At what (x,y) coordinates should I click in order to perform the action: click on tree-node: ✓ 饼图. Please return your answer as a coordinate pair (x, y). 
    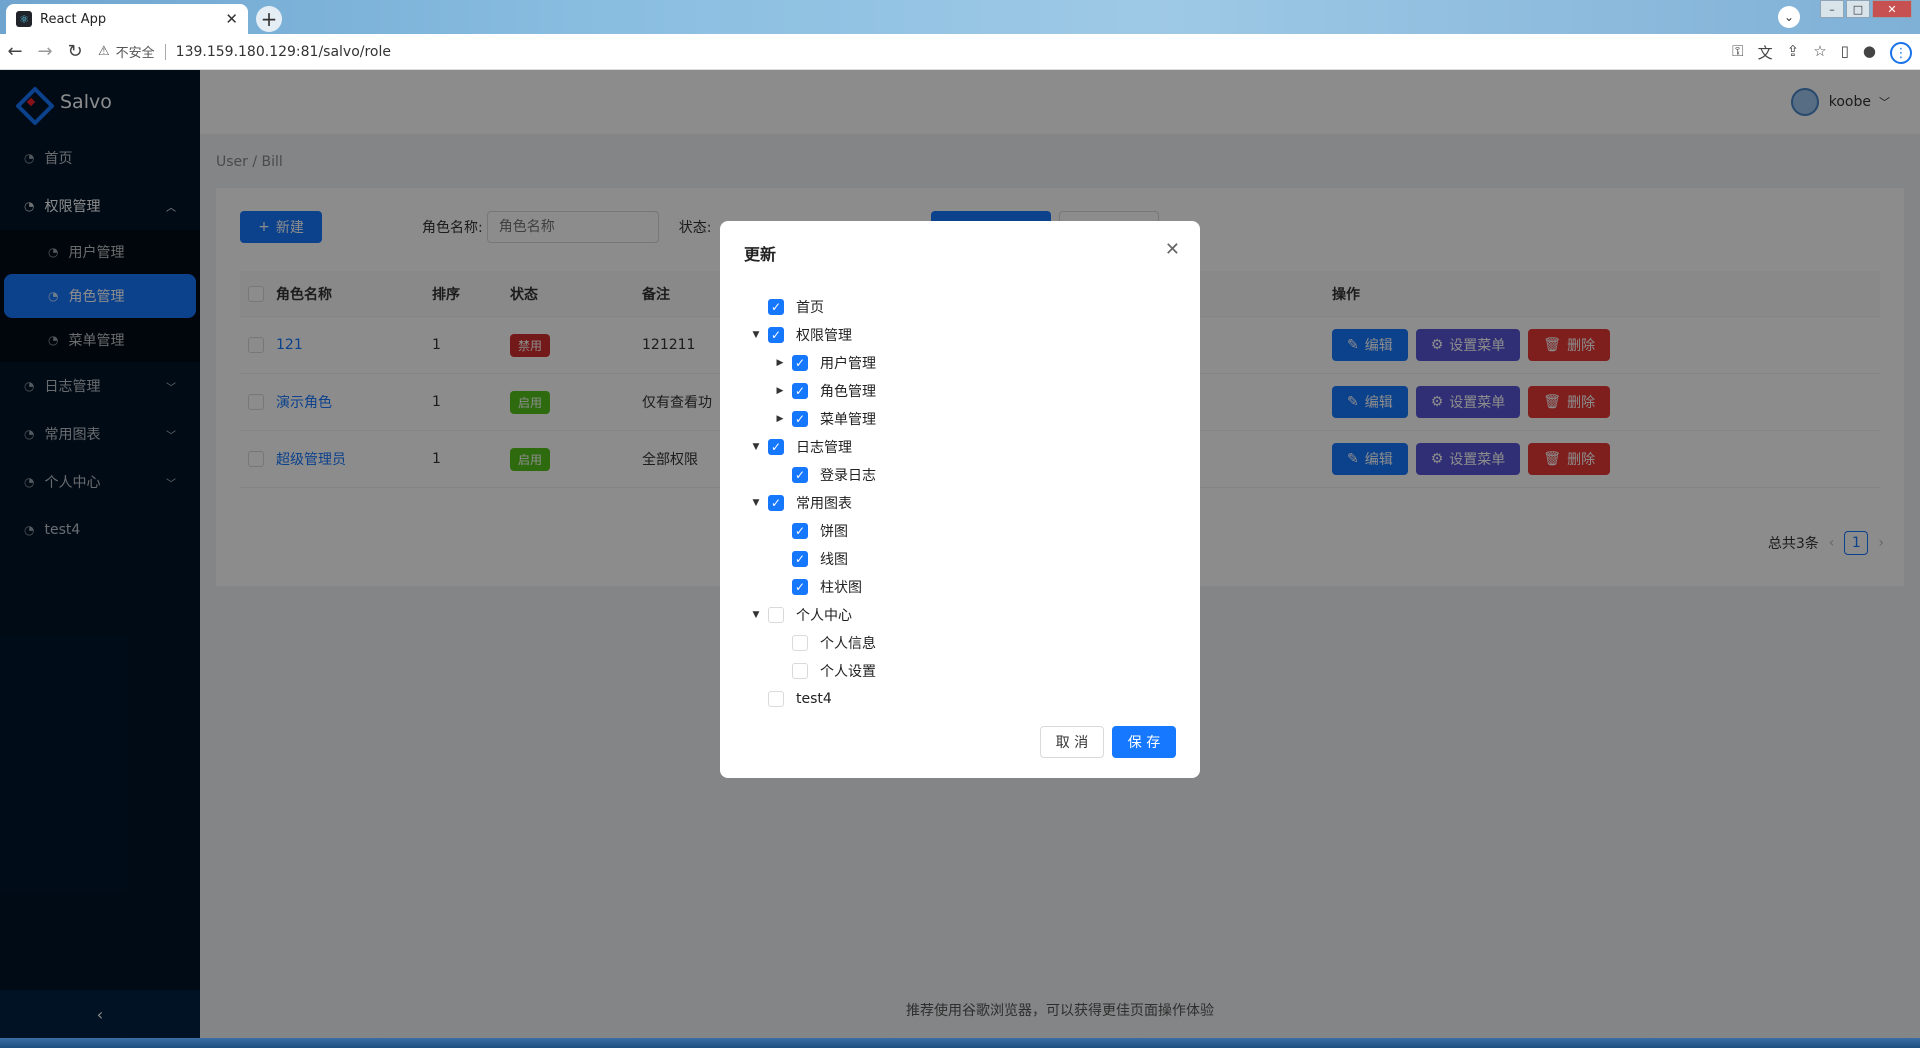
    Looking at the image, I should click on (810, 531).